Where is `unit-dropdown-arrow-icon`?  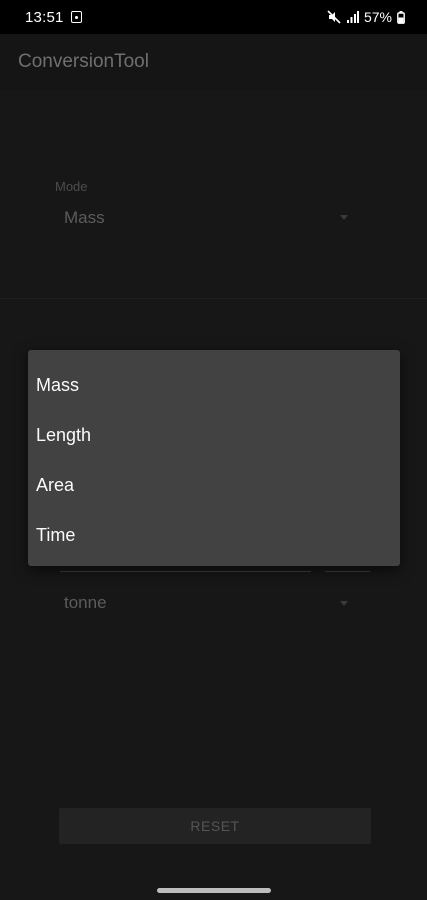
unit-dropdown-arrow-icon is located at coordinates (344, 603).